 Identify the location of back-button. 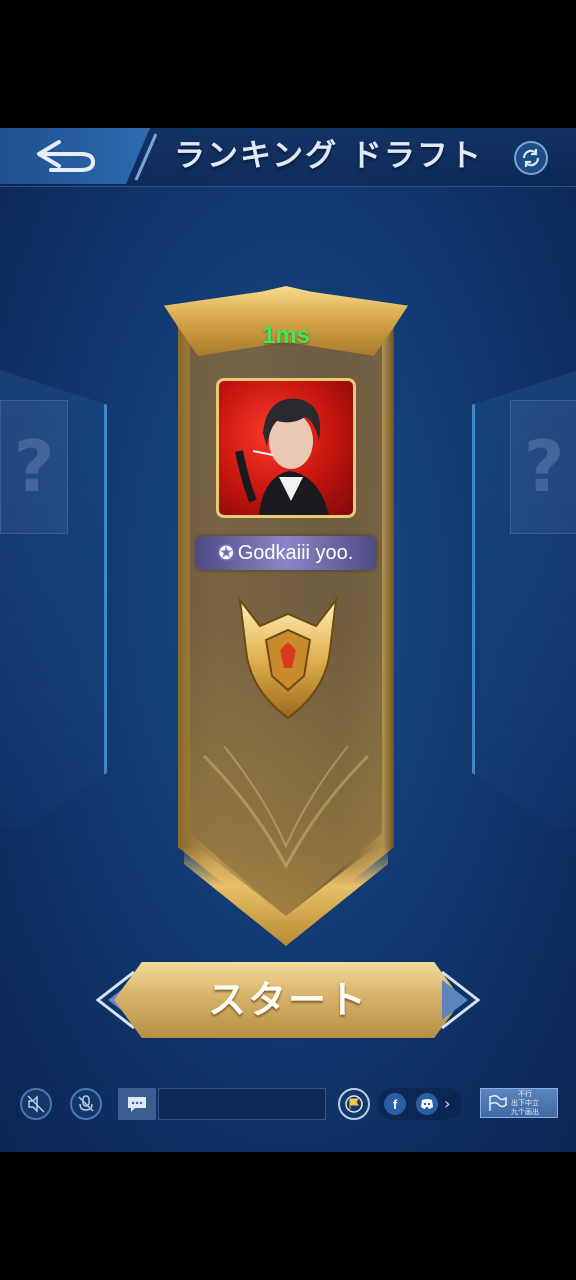
(75, 156).